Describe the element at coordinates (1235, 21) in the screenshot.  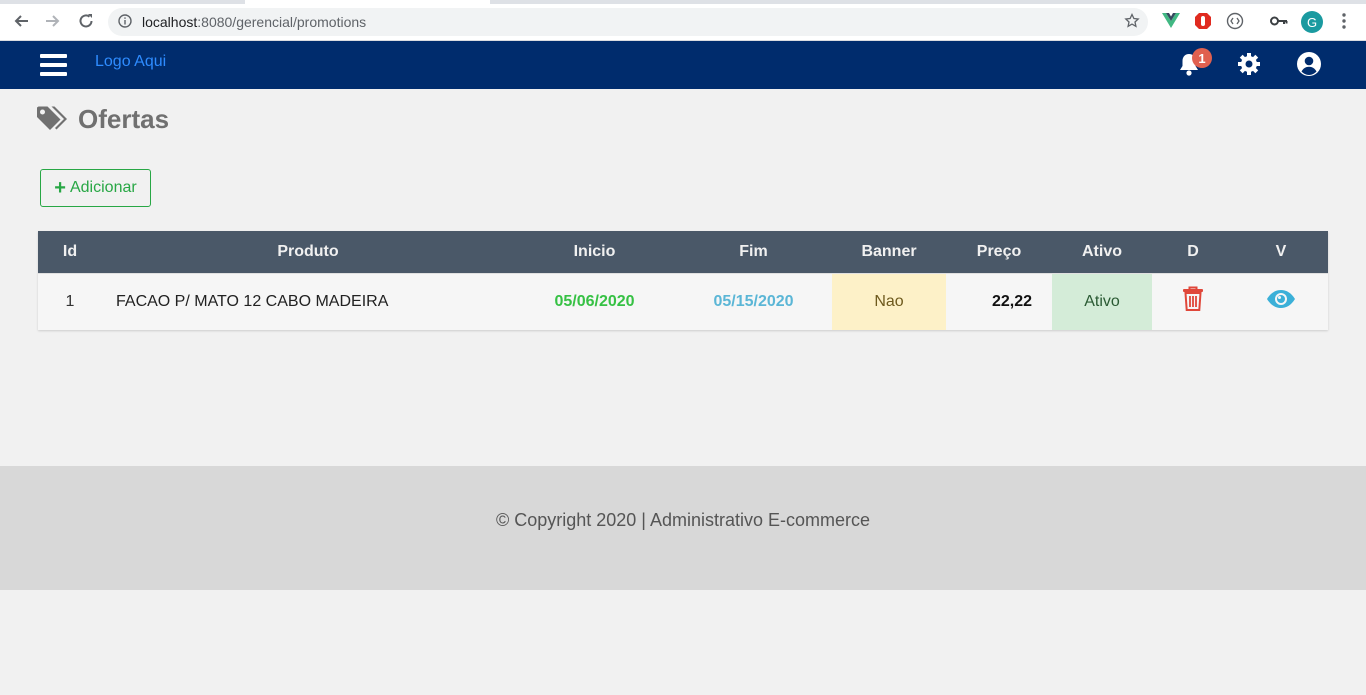
I see `extension-code-icon` at that location.